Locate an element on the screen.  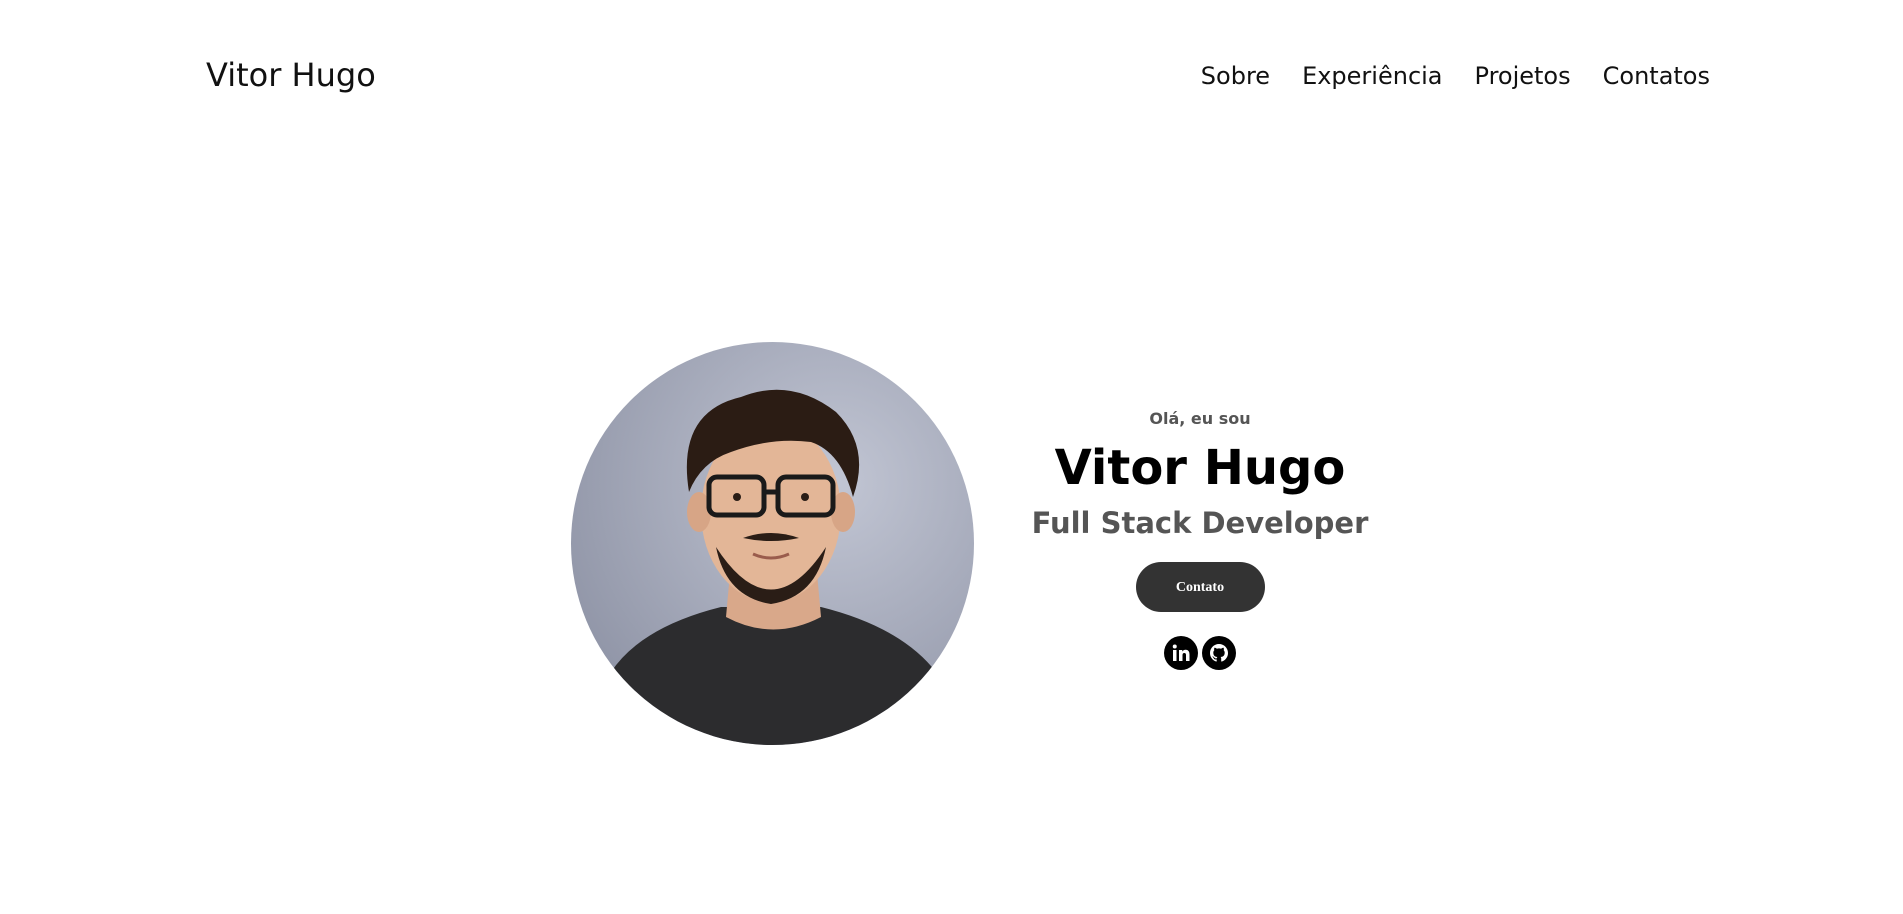
nav-link-experiencia: Experiência is located at coordinates (1372, 76).